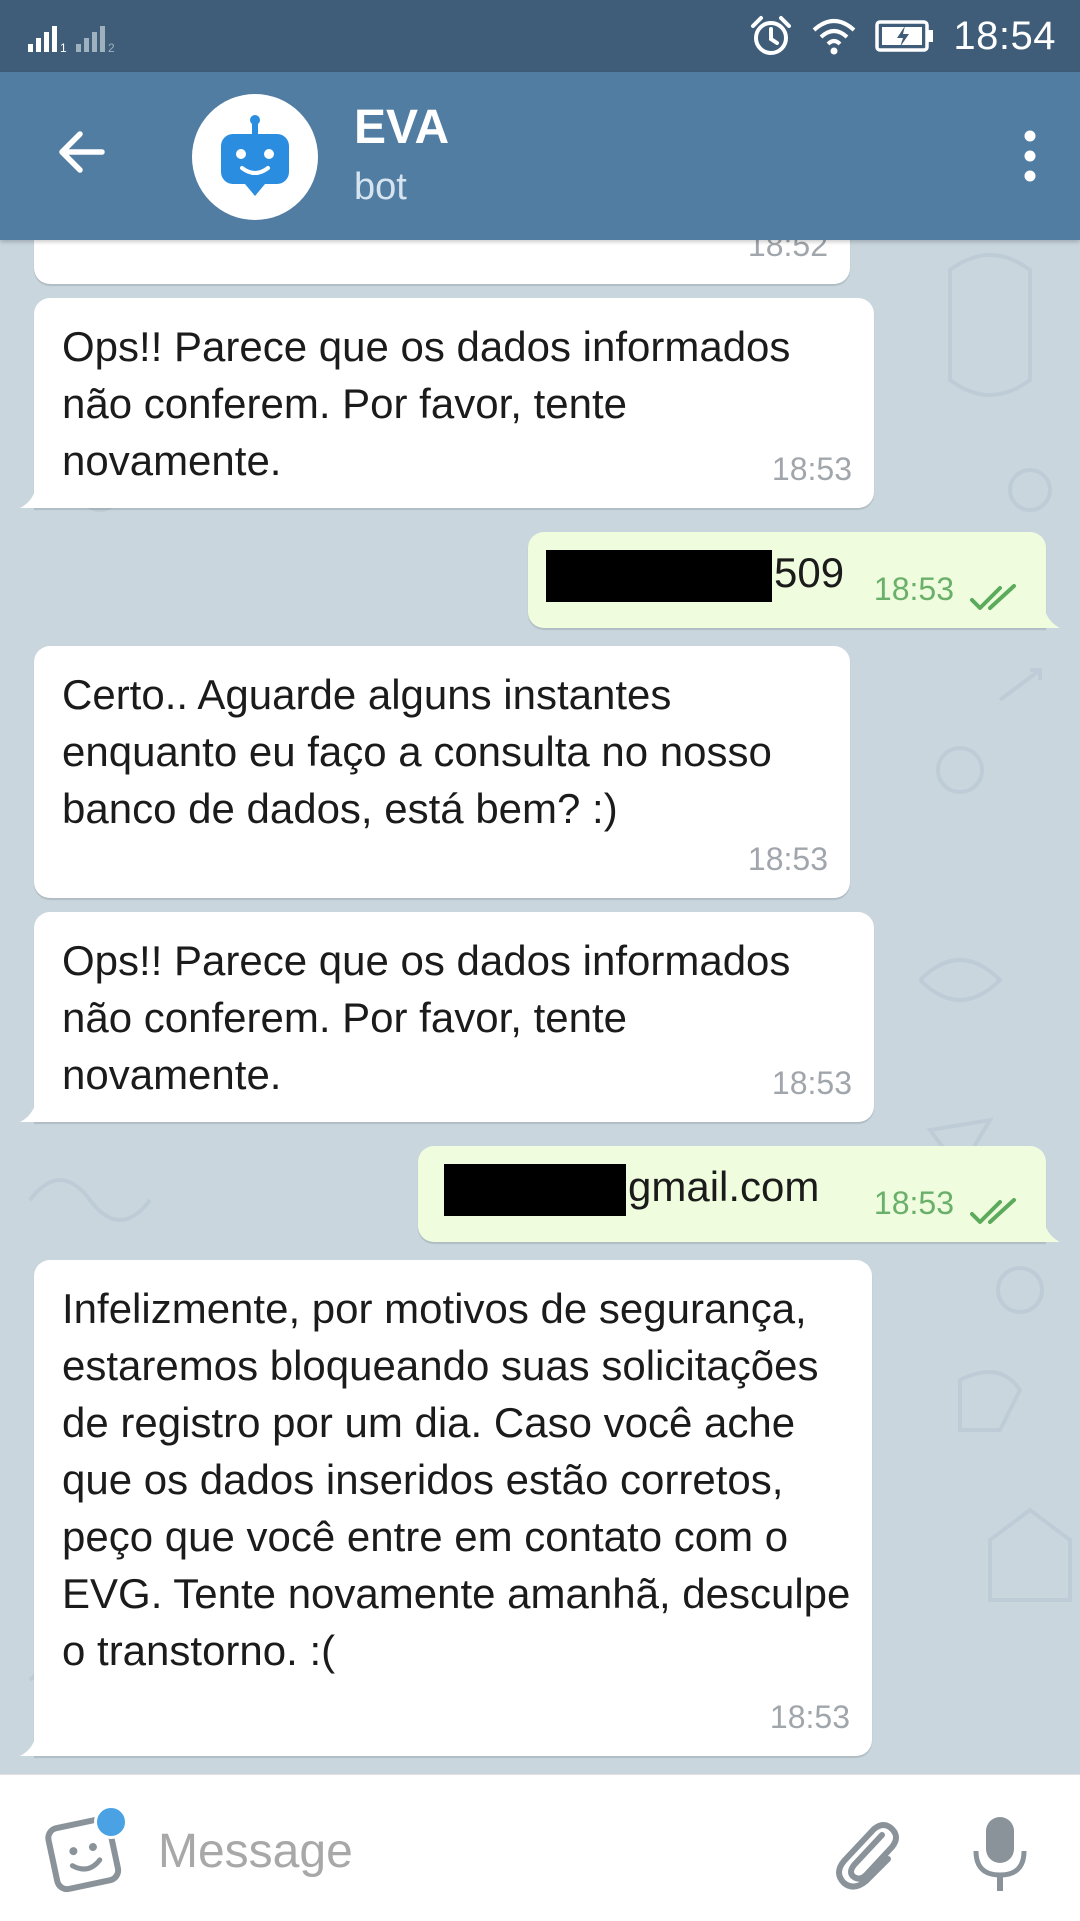 The image size is (1080, 1921). What do you see at coordinates (380, 187) in the screenshot?
I see `chat-subtitle: bot` at bounding box center [380, 187].